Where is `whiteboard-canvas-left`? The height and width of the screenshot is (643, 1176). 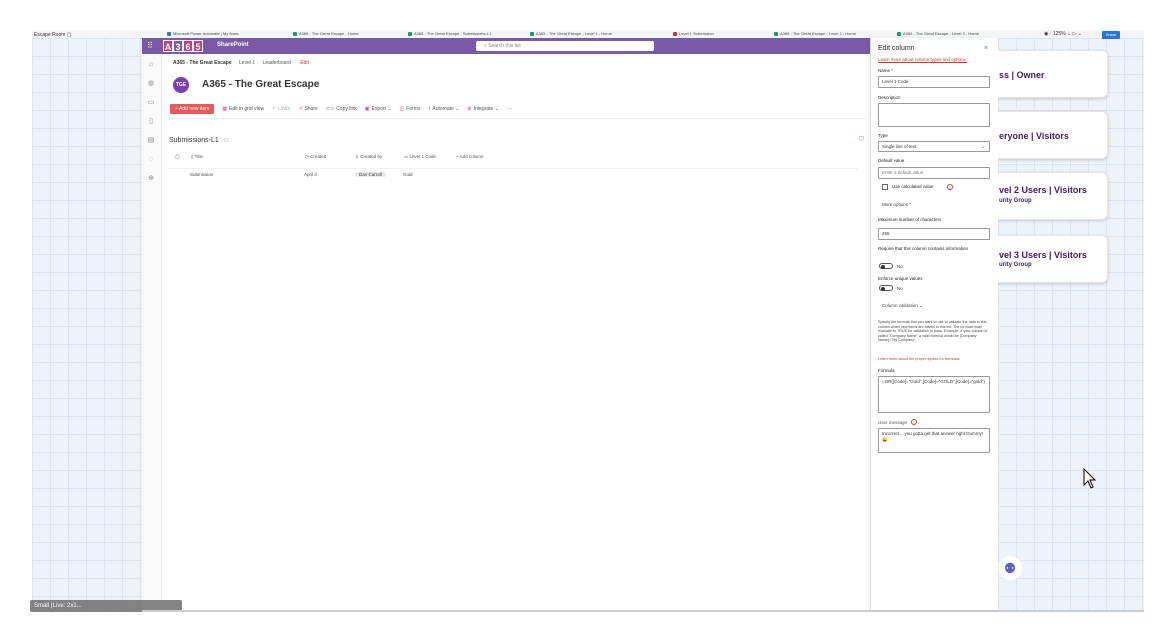
whiteboard-canvas-left is located at coordinates (87, 324).